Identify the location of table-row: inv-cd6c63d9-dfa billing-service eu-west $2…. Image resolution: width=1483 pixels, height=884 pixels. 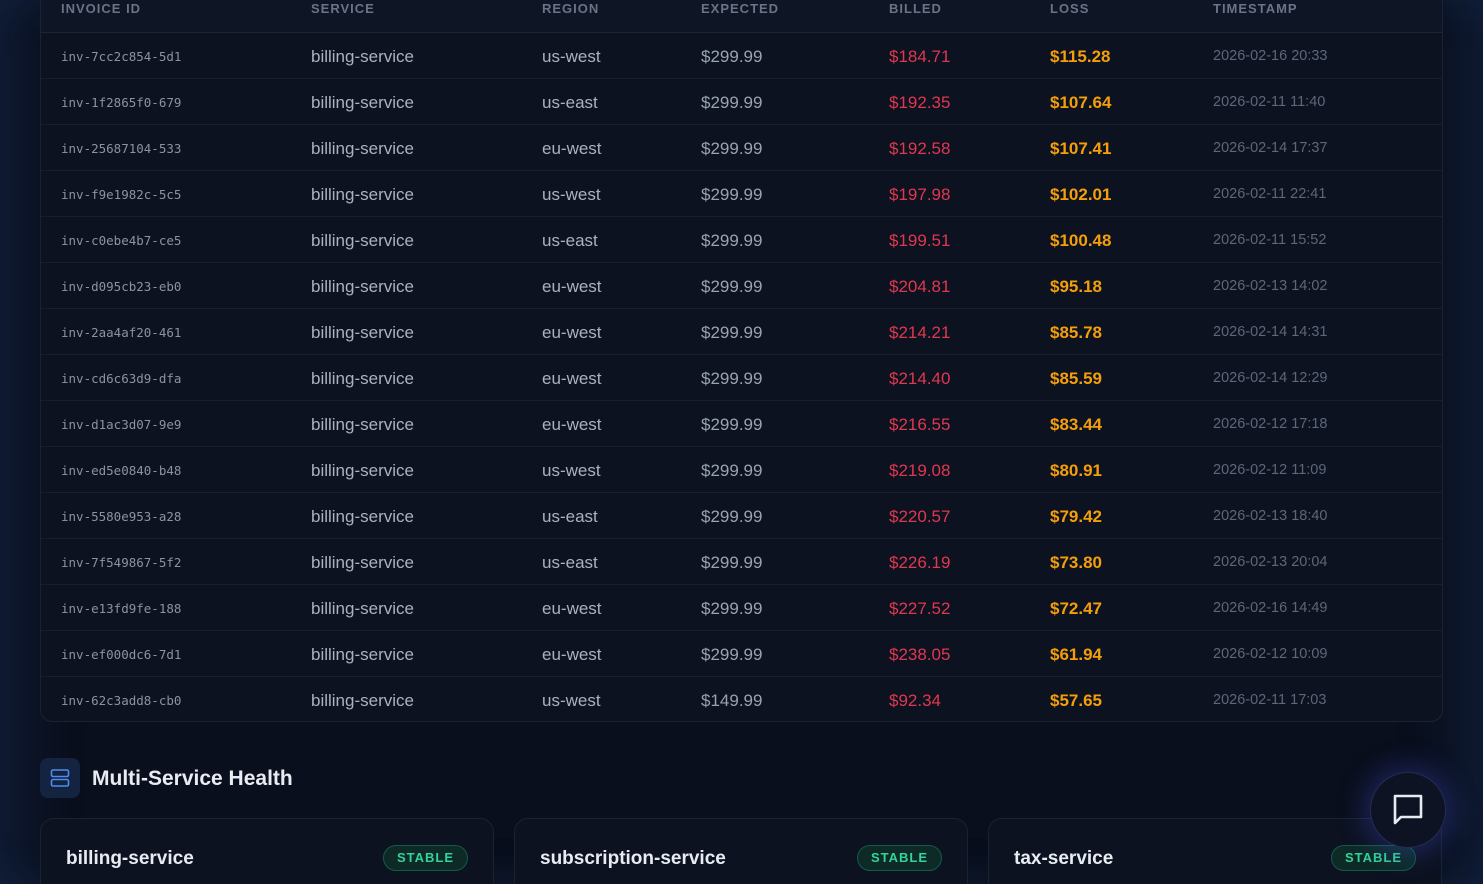
(741, 378).